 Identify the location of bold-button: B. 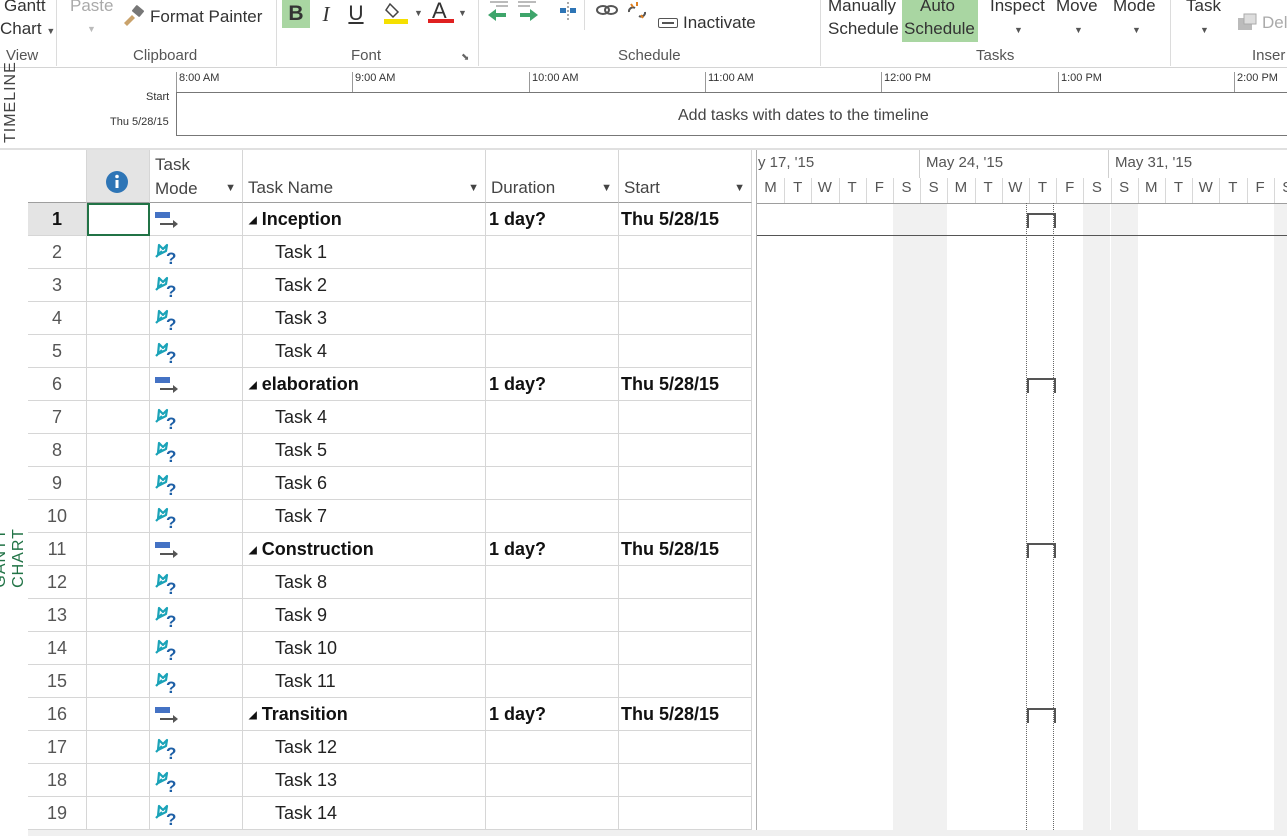
(296, 14).